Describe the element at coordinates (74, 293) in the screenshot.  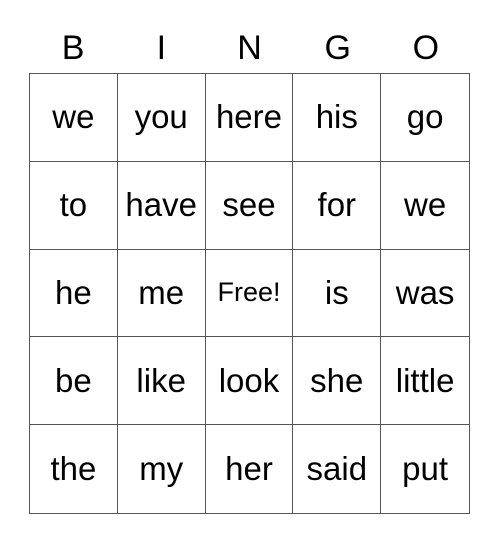
I see `bingo-cell: he` at that location.